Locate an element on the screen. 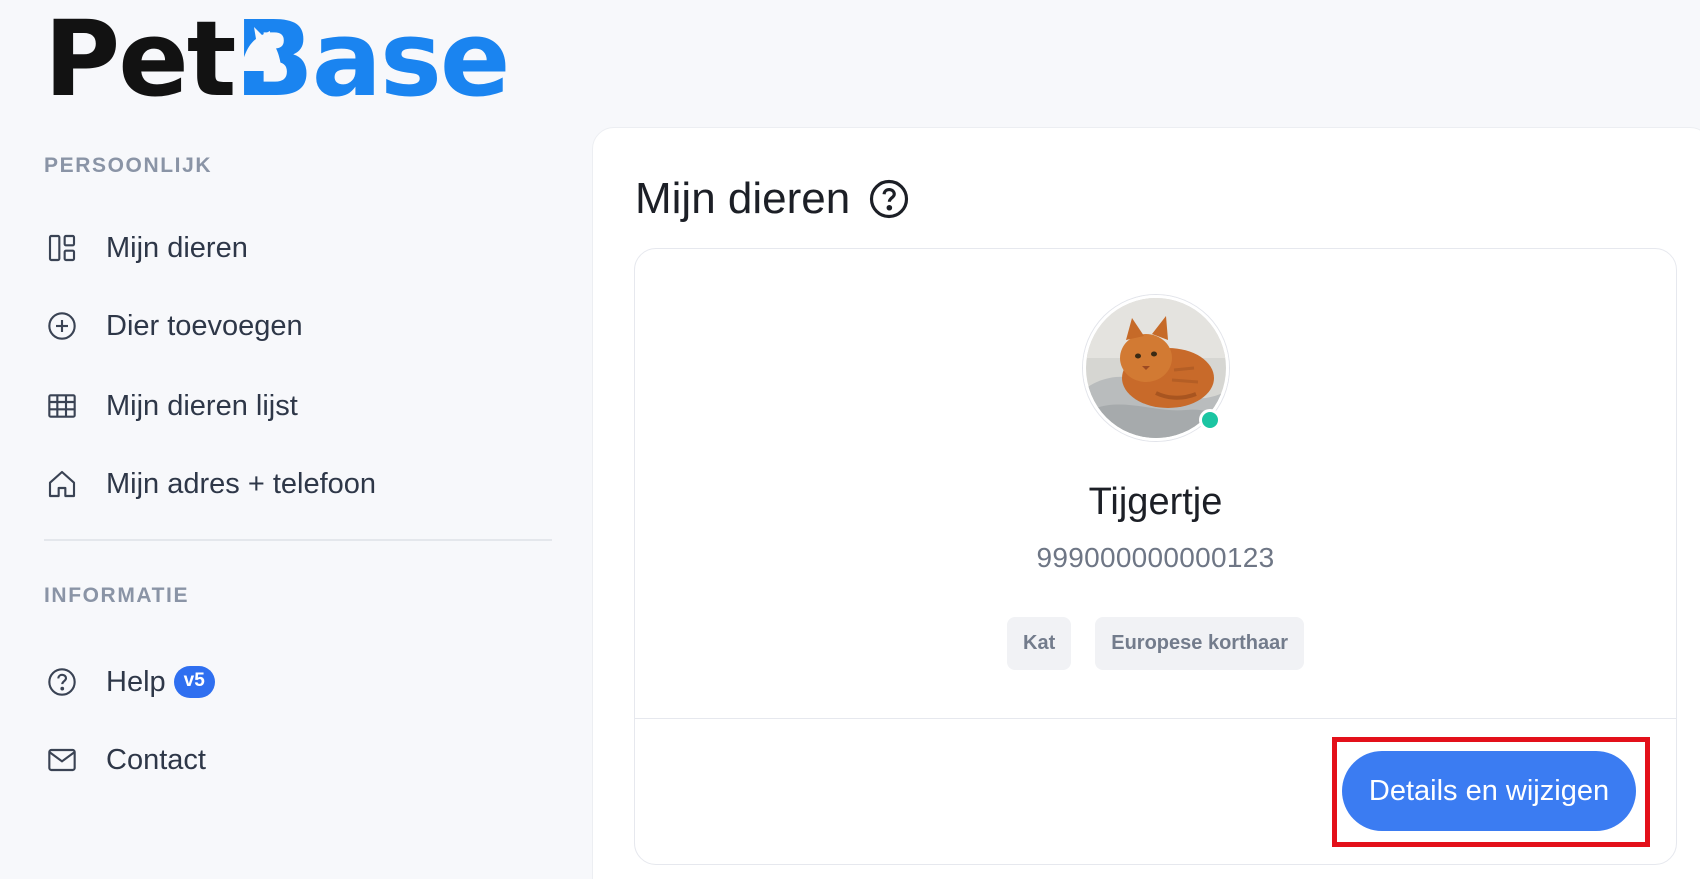 Image resolution: width=1700 pixels, height=879 pixels. logo-text-ase: ase is located at coordinates (411, 60).